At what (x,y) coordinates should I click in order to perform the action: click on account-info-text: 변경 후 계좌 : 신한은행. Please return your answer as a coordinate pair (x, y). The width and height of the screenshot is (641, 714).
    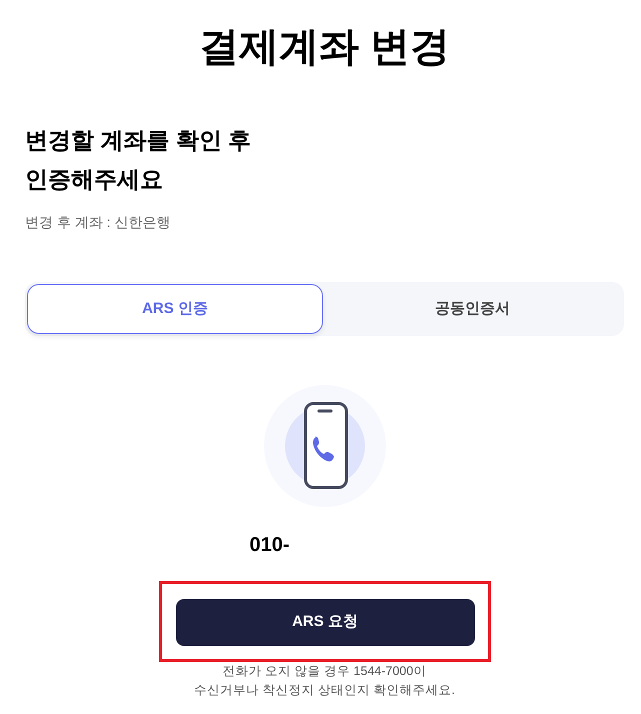
    Looking at the image, I should click on (98, 222).